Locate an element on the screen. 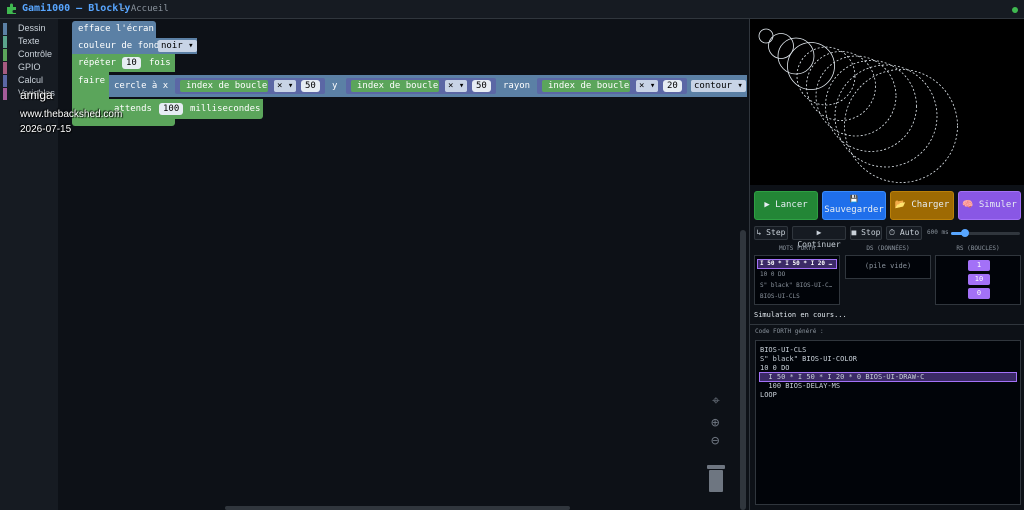  return-stack-value: 10 is located at coordinates (979, 279).